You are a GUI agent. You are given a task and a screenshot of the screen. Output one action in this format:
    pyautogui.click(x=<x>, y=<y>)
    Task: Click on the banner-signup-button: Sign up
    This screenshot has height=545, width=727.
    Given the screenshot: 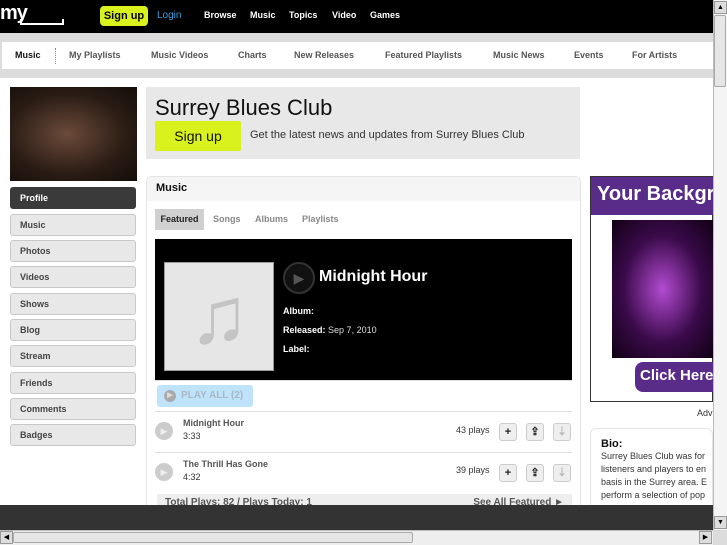 What is the action you would take?
    pyautogui.click(x=198, y=136)
    